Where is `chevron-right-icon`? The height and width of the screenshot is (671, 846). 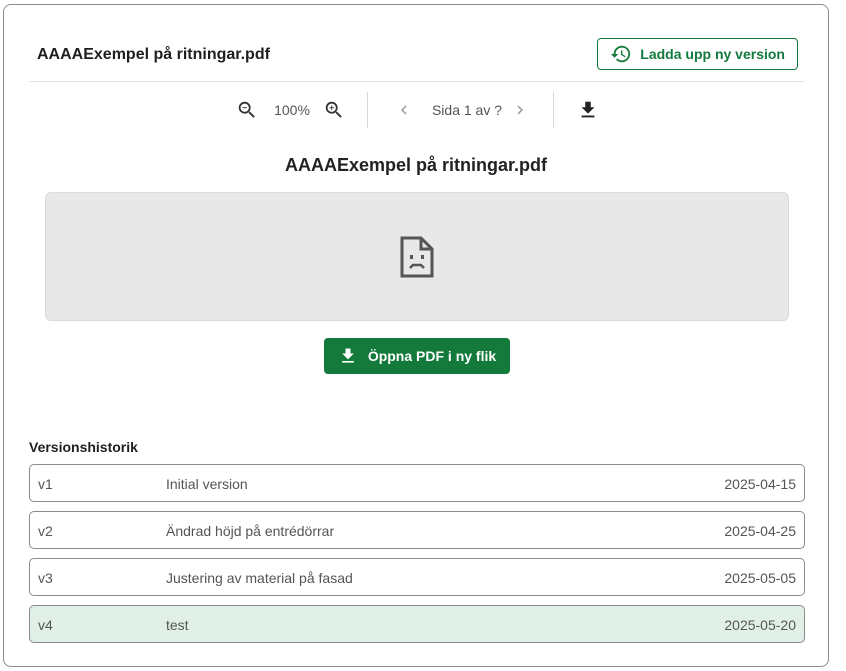 chevron-right-icon is located at coordinates (520, 110).